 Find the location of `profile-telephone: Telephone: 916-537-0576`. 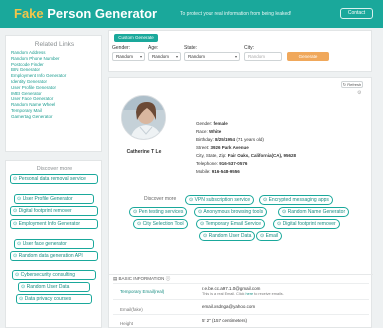

profile-telephone: Telephone: 916-537-0576 is located at coordinates (222, 163).